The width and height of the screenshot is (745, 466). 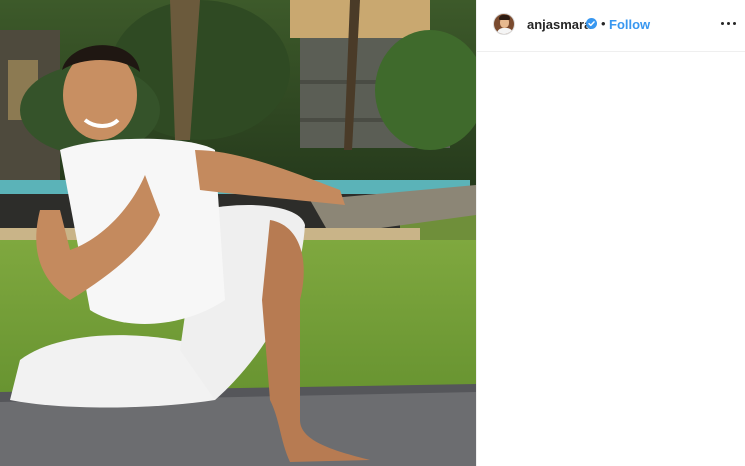 What do you see at coordinates (729, 23) in the screenshot?
I see `more-options-icon` at bounding box center [729, 23].